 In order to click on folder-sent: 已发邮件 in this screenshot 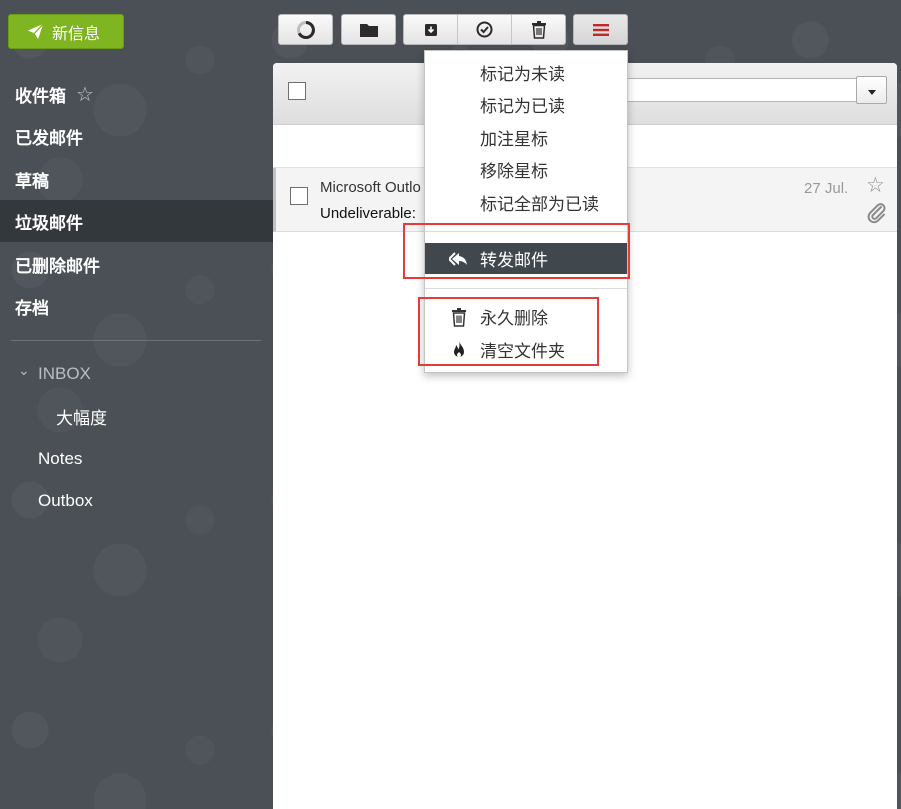, I will do `click(136, 136)`.